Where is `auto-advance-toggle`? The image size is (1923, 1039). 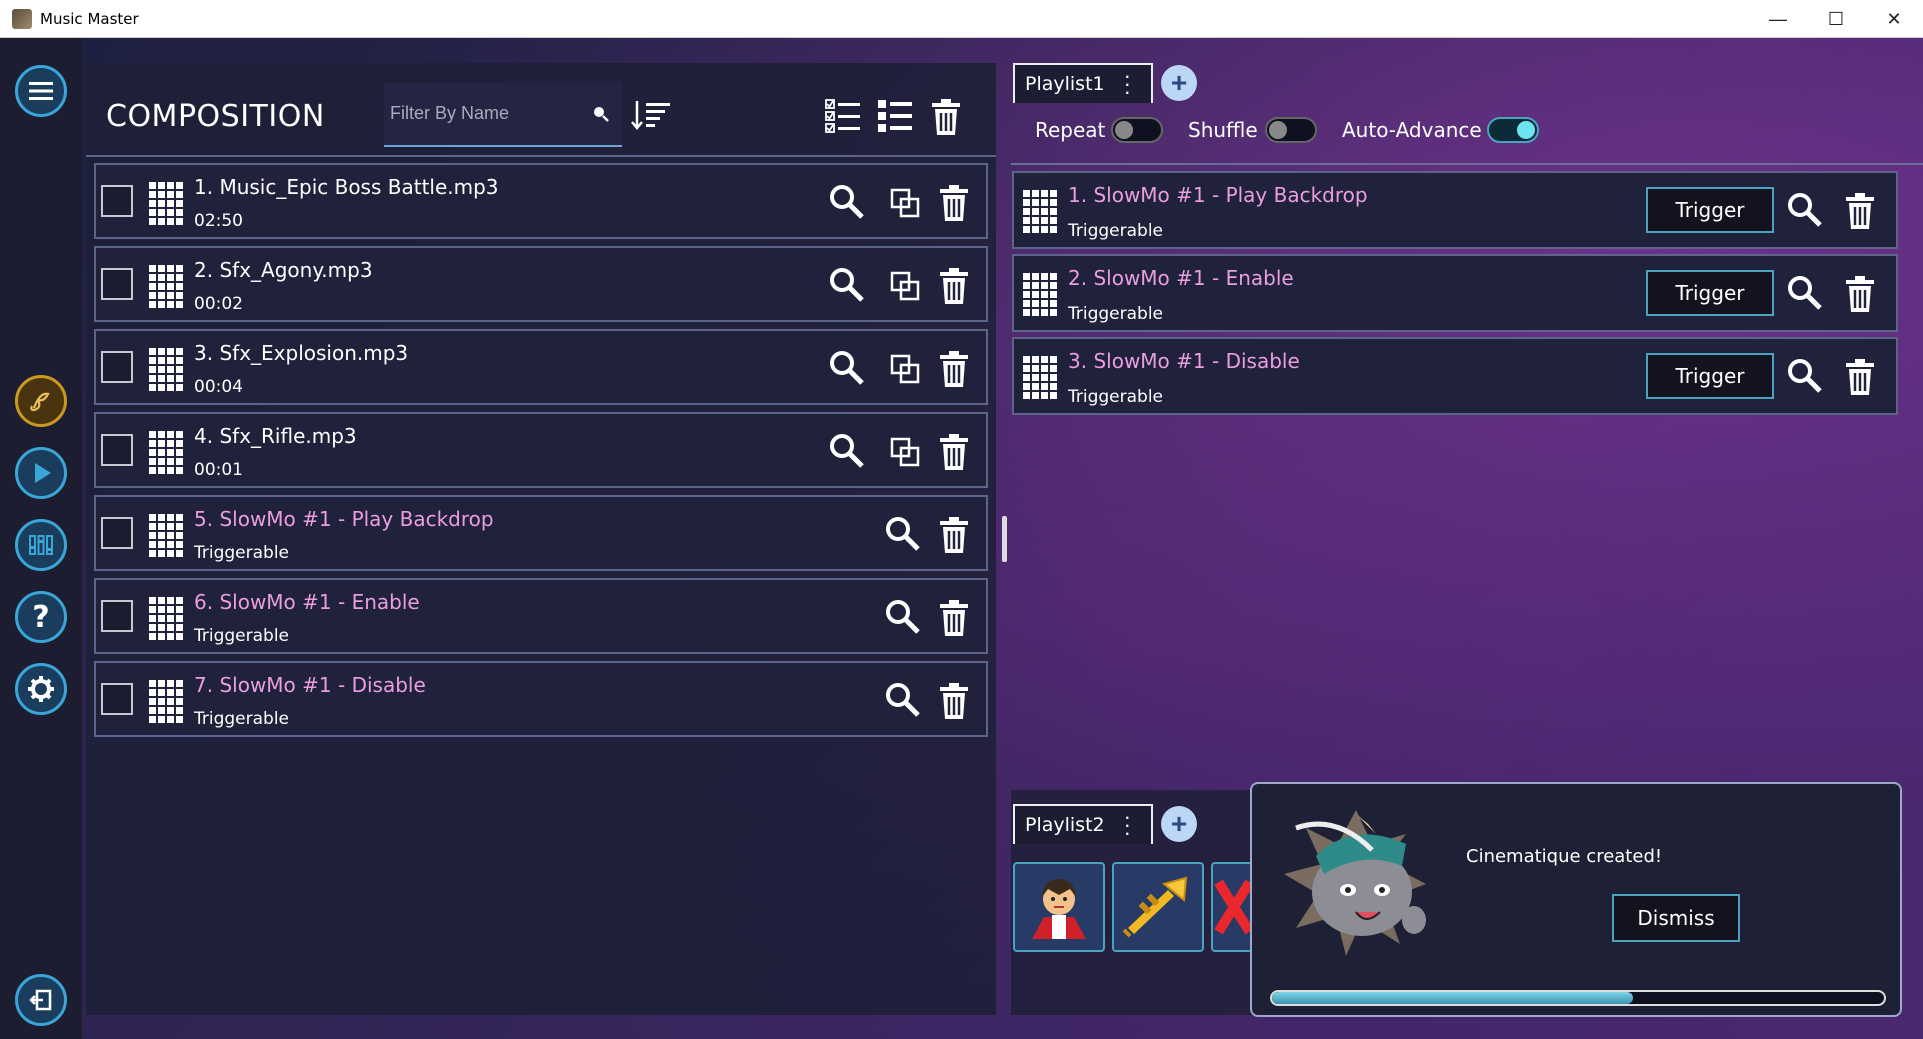
auto-advance-toggle is located at coordinates (1513, 130).